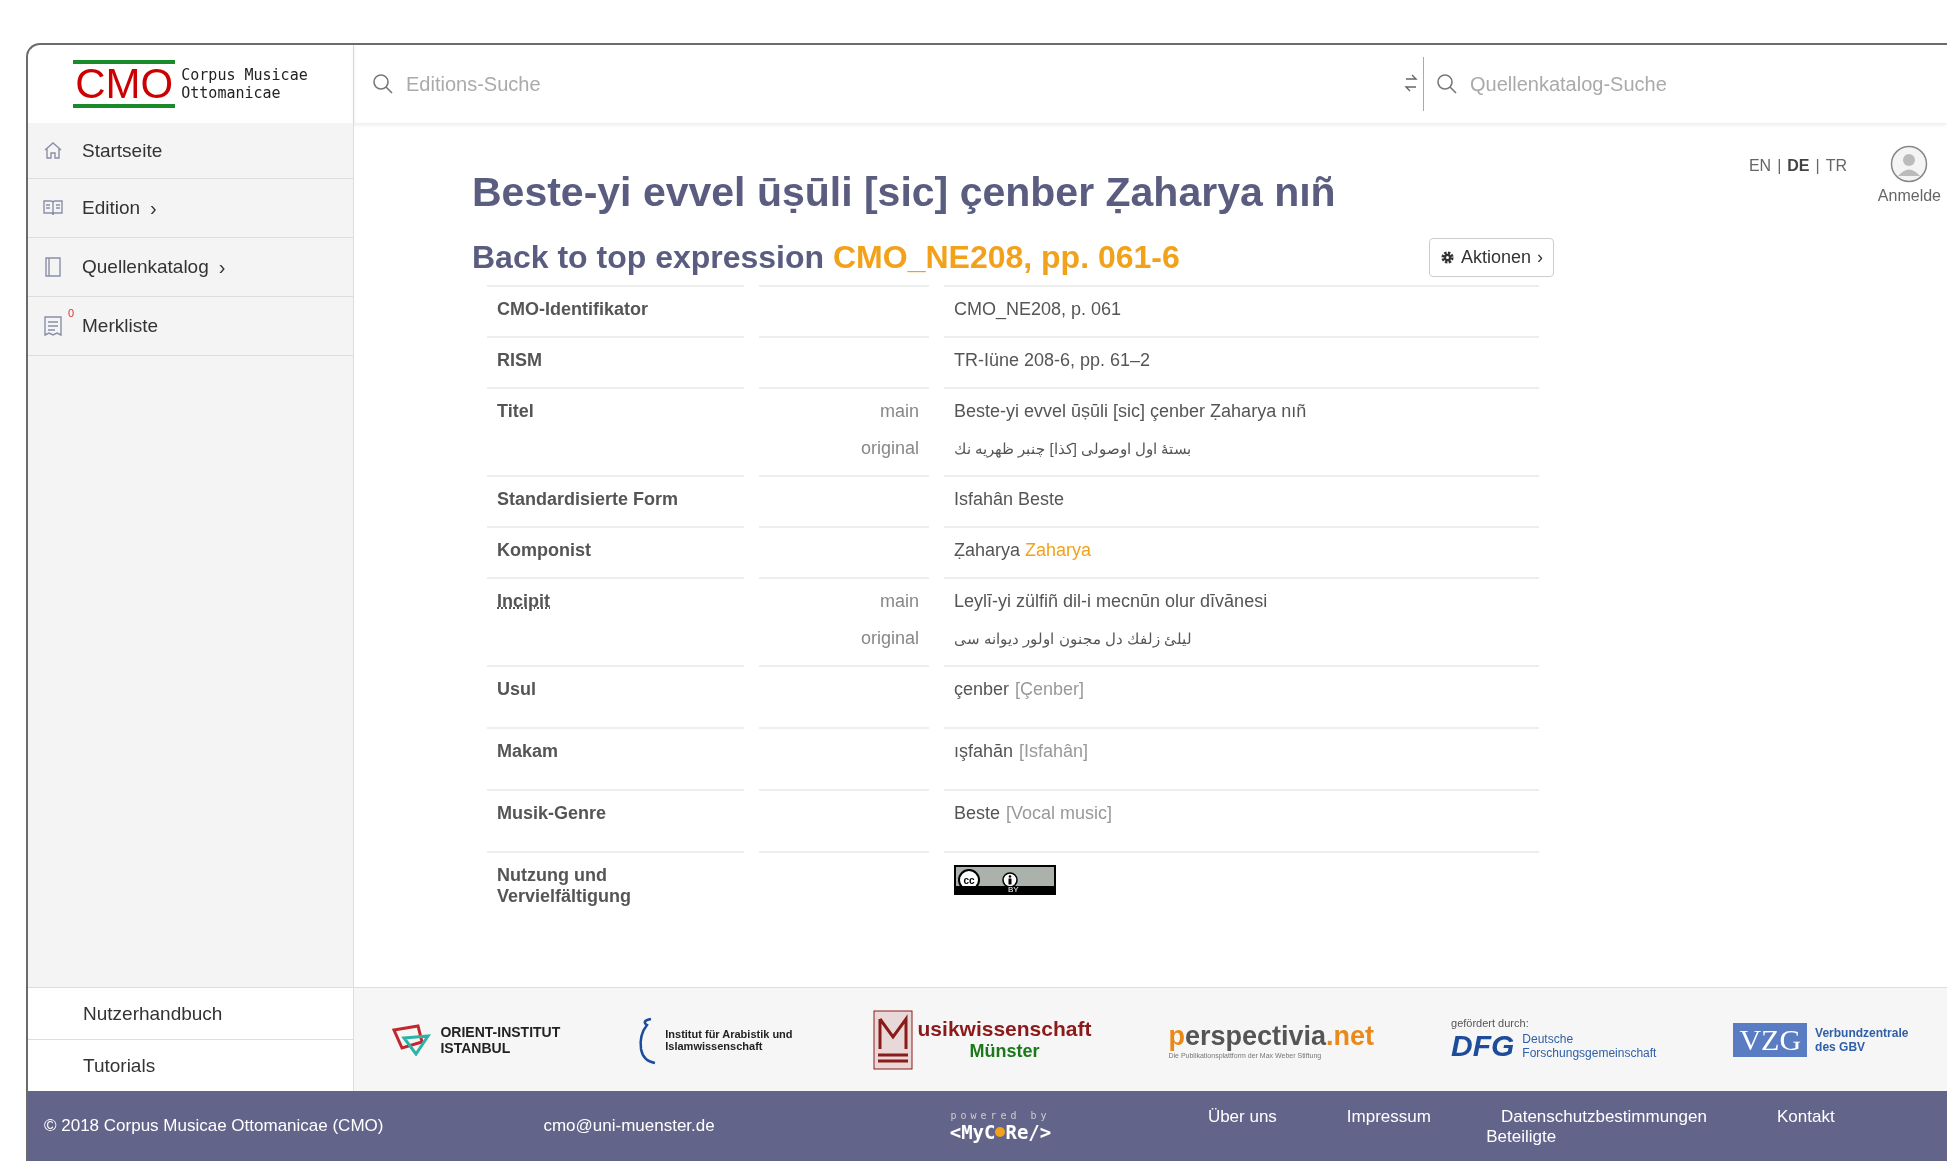  Describe the element at coordinates (1909, 196) in the screenshot. I see `login-link: Anmelde` at that location.